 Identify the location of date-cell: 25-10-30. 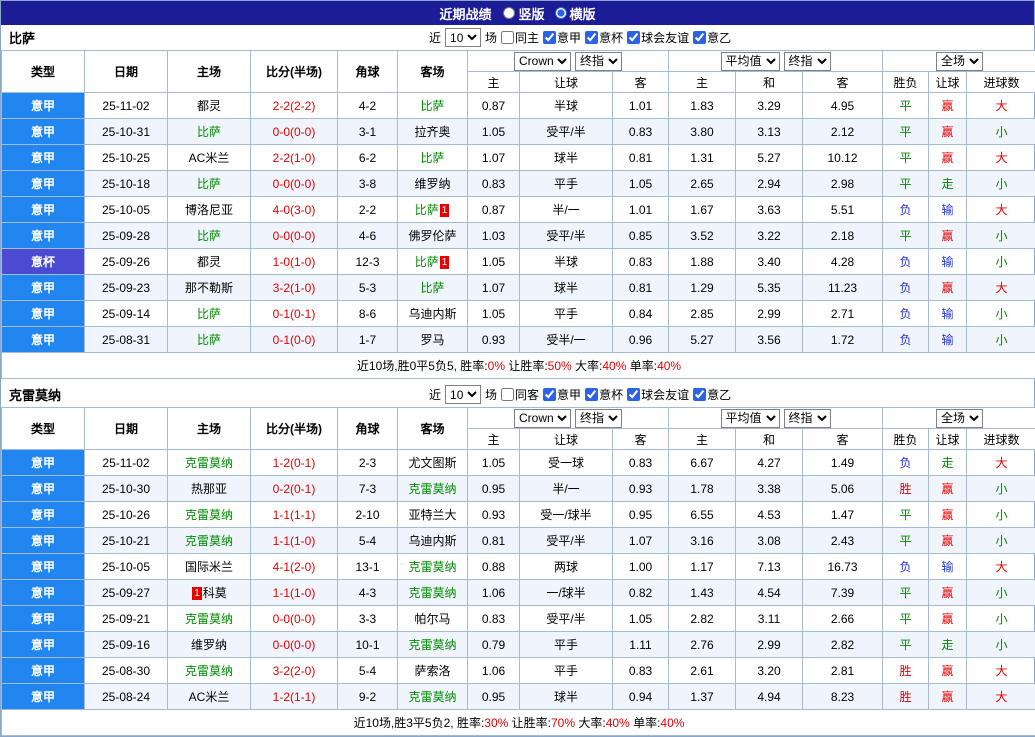
(126, 489).